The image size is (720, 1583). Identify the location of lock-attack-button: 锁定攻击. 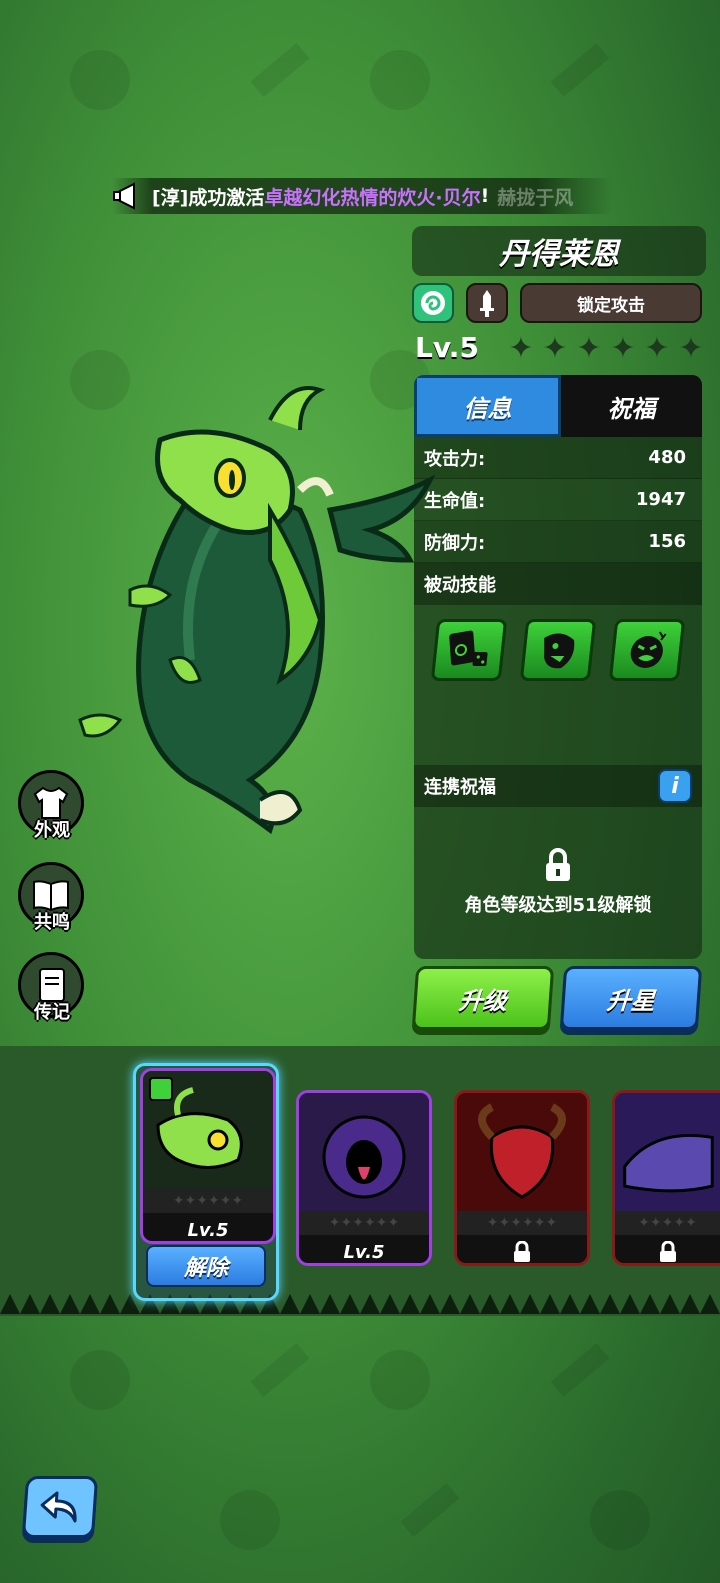
(611, 303).